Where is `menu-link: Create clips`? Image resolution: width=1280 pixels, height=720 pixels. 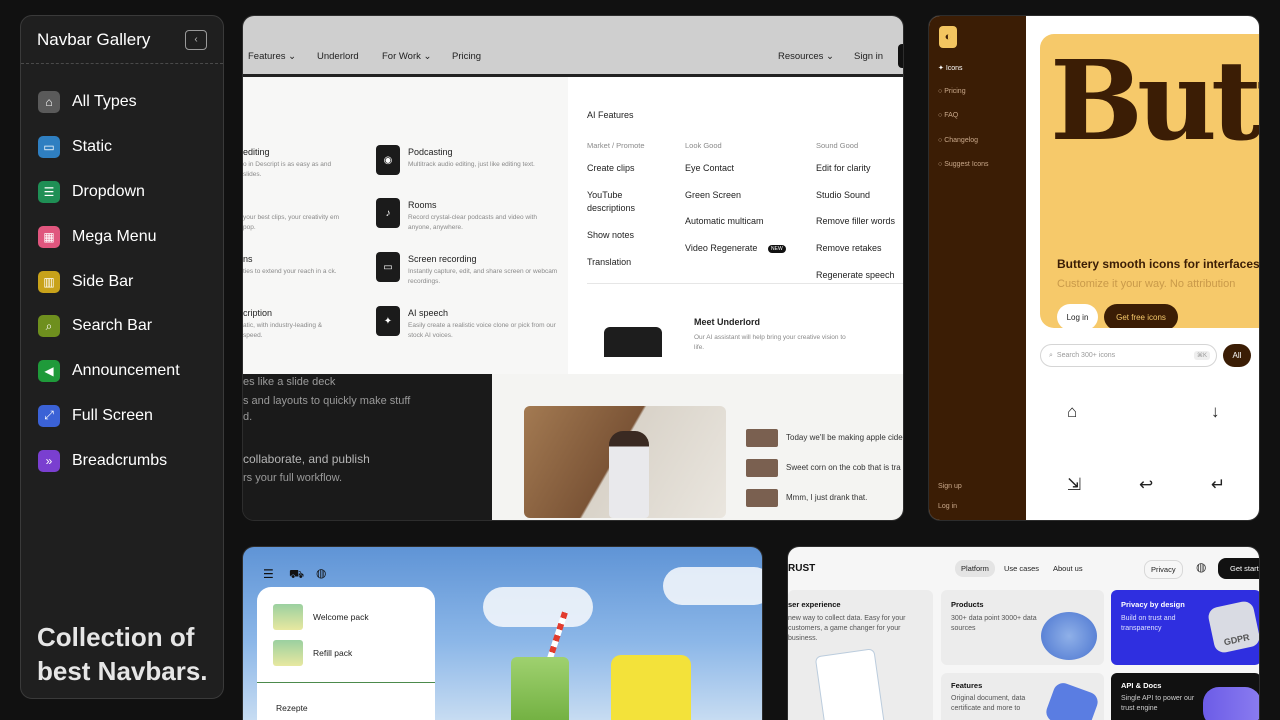
menu-link: Create clips is located at coordinates (611, 168).